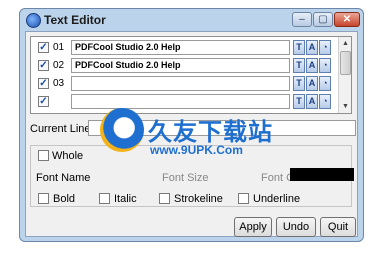 This screenshot has width=381, height=273. What do you see at coordinates (69, 156) in the screenshot?
I see `whole-label: Whole` at bounding box center [69, 156].